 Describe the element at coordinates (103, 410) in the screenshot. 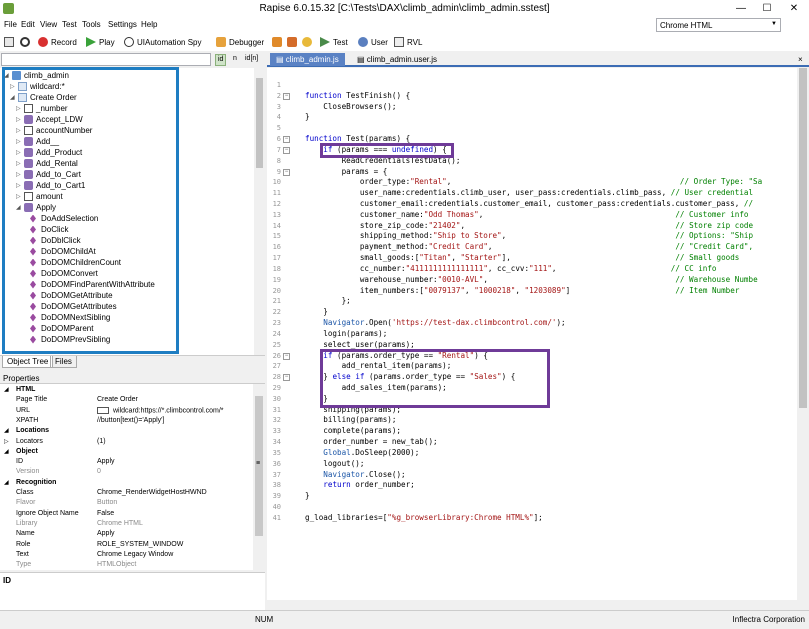

I see `url-swatch-icon` at that location.